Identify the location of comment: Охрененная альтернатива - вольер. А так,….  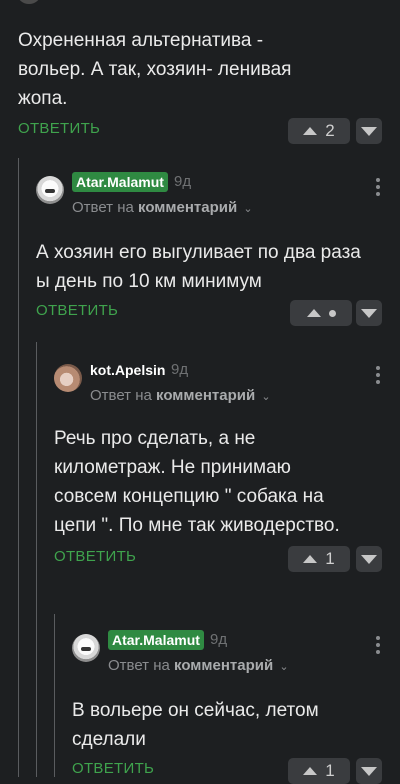
(209, 85).